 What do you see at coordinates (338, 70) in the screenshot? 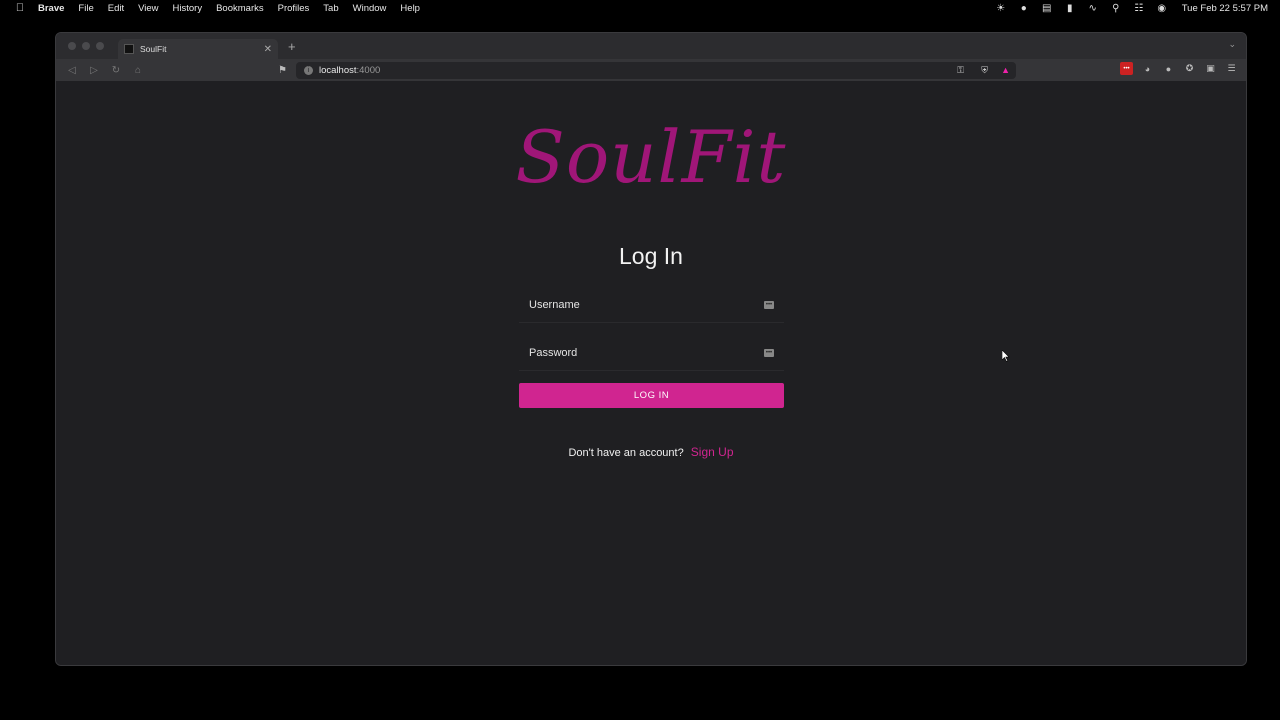
I see `url-host: localhost` at bounding box center [338, 70].